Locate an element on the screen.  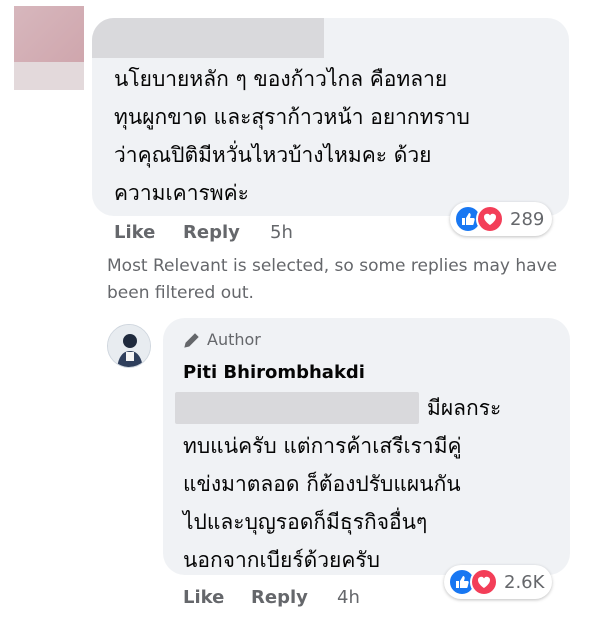
reply-reply-button: Reply is located at coordinates (279, 597).